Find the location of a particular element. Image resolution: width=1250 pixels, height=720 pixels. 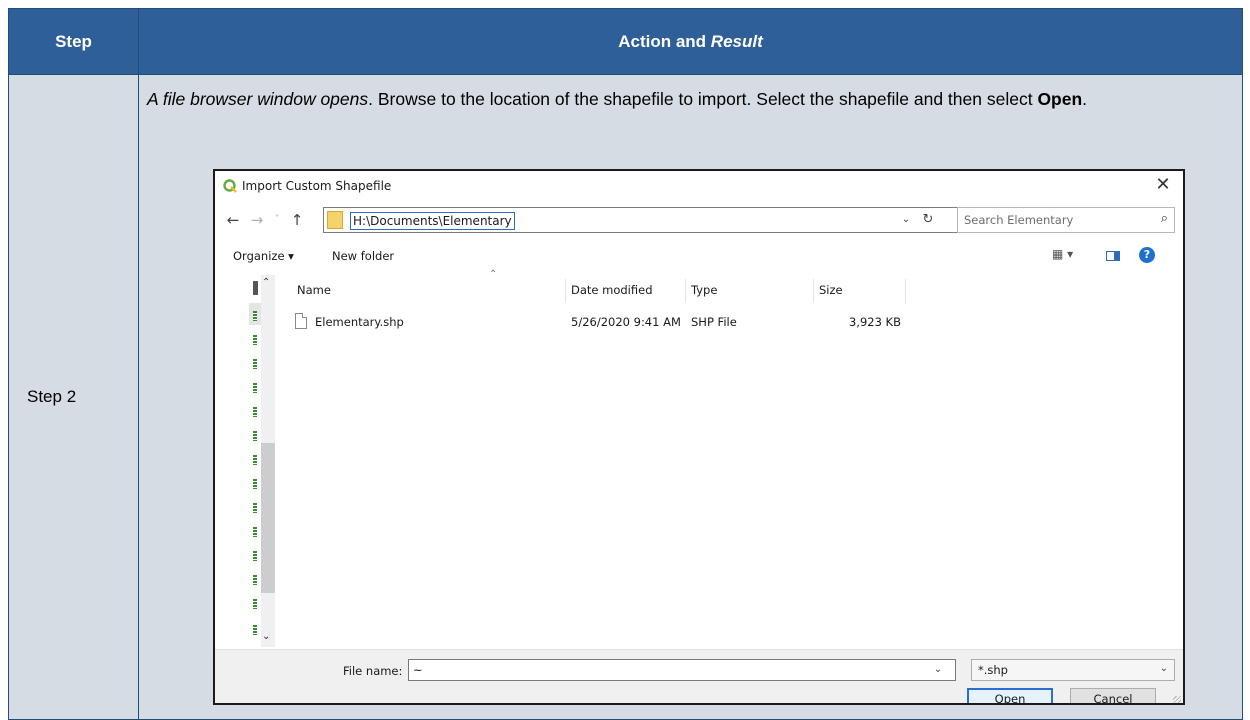

navigation-pane: ⌃ ⌄ is located at coordinates (262, 461).